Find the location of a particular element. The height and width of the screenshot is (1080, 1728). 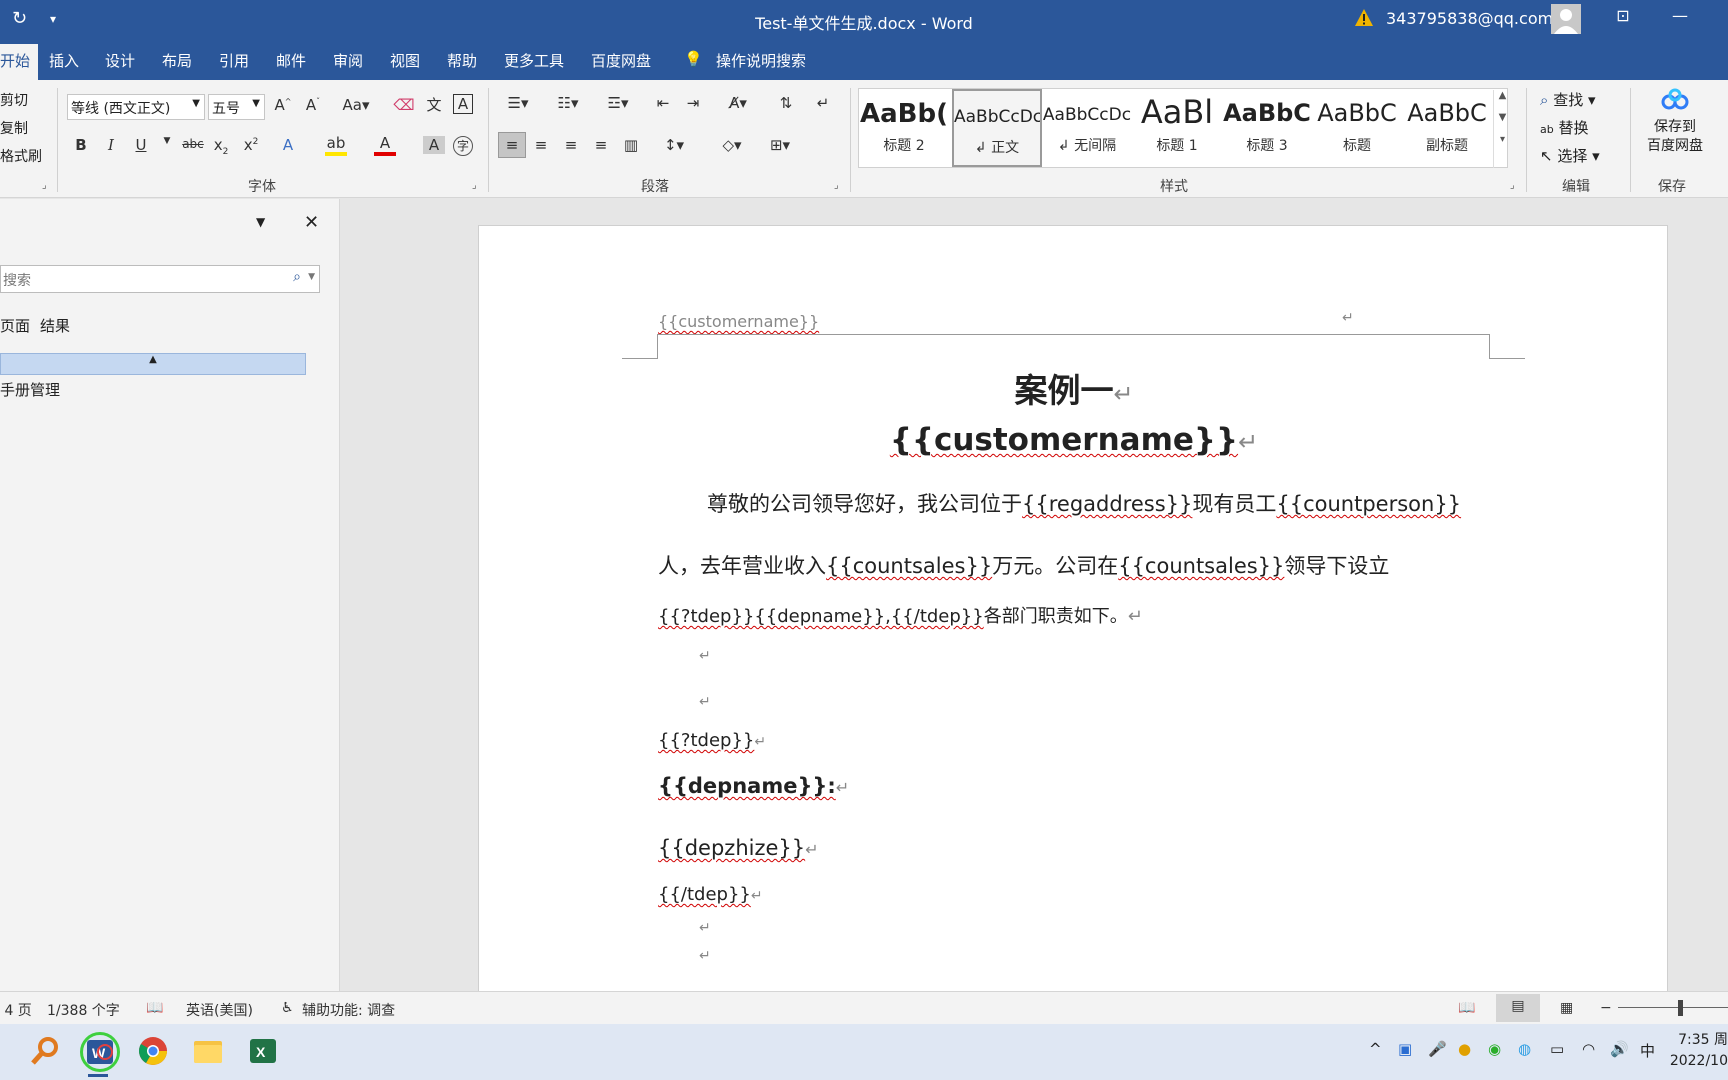

folder-icon is located at coordinates (208, 1051).